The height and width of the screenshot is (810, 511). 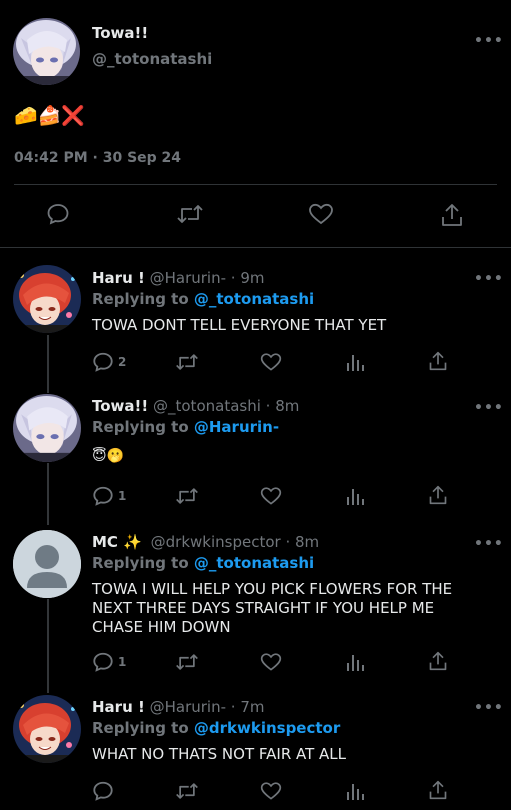 I want to click on reply-display-name: Towa!!, so click(x=120, y=406).